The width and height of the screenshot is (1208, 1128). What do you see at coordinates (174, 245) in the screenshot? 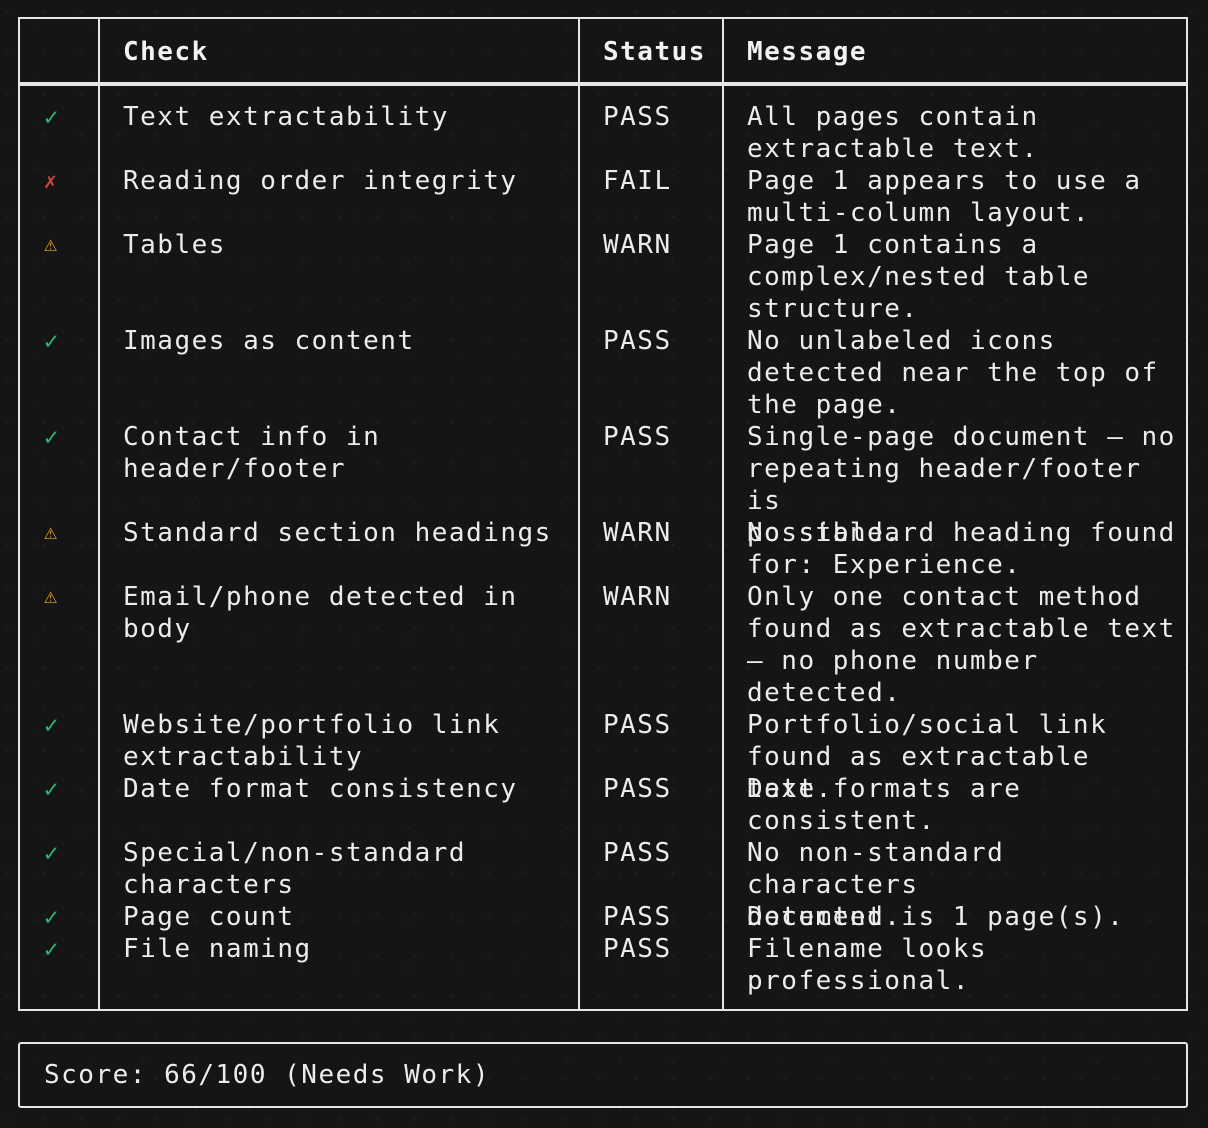
I see `check-name: Tables` at bounding box center [174, 245].